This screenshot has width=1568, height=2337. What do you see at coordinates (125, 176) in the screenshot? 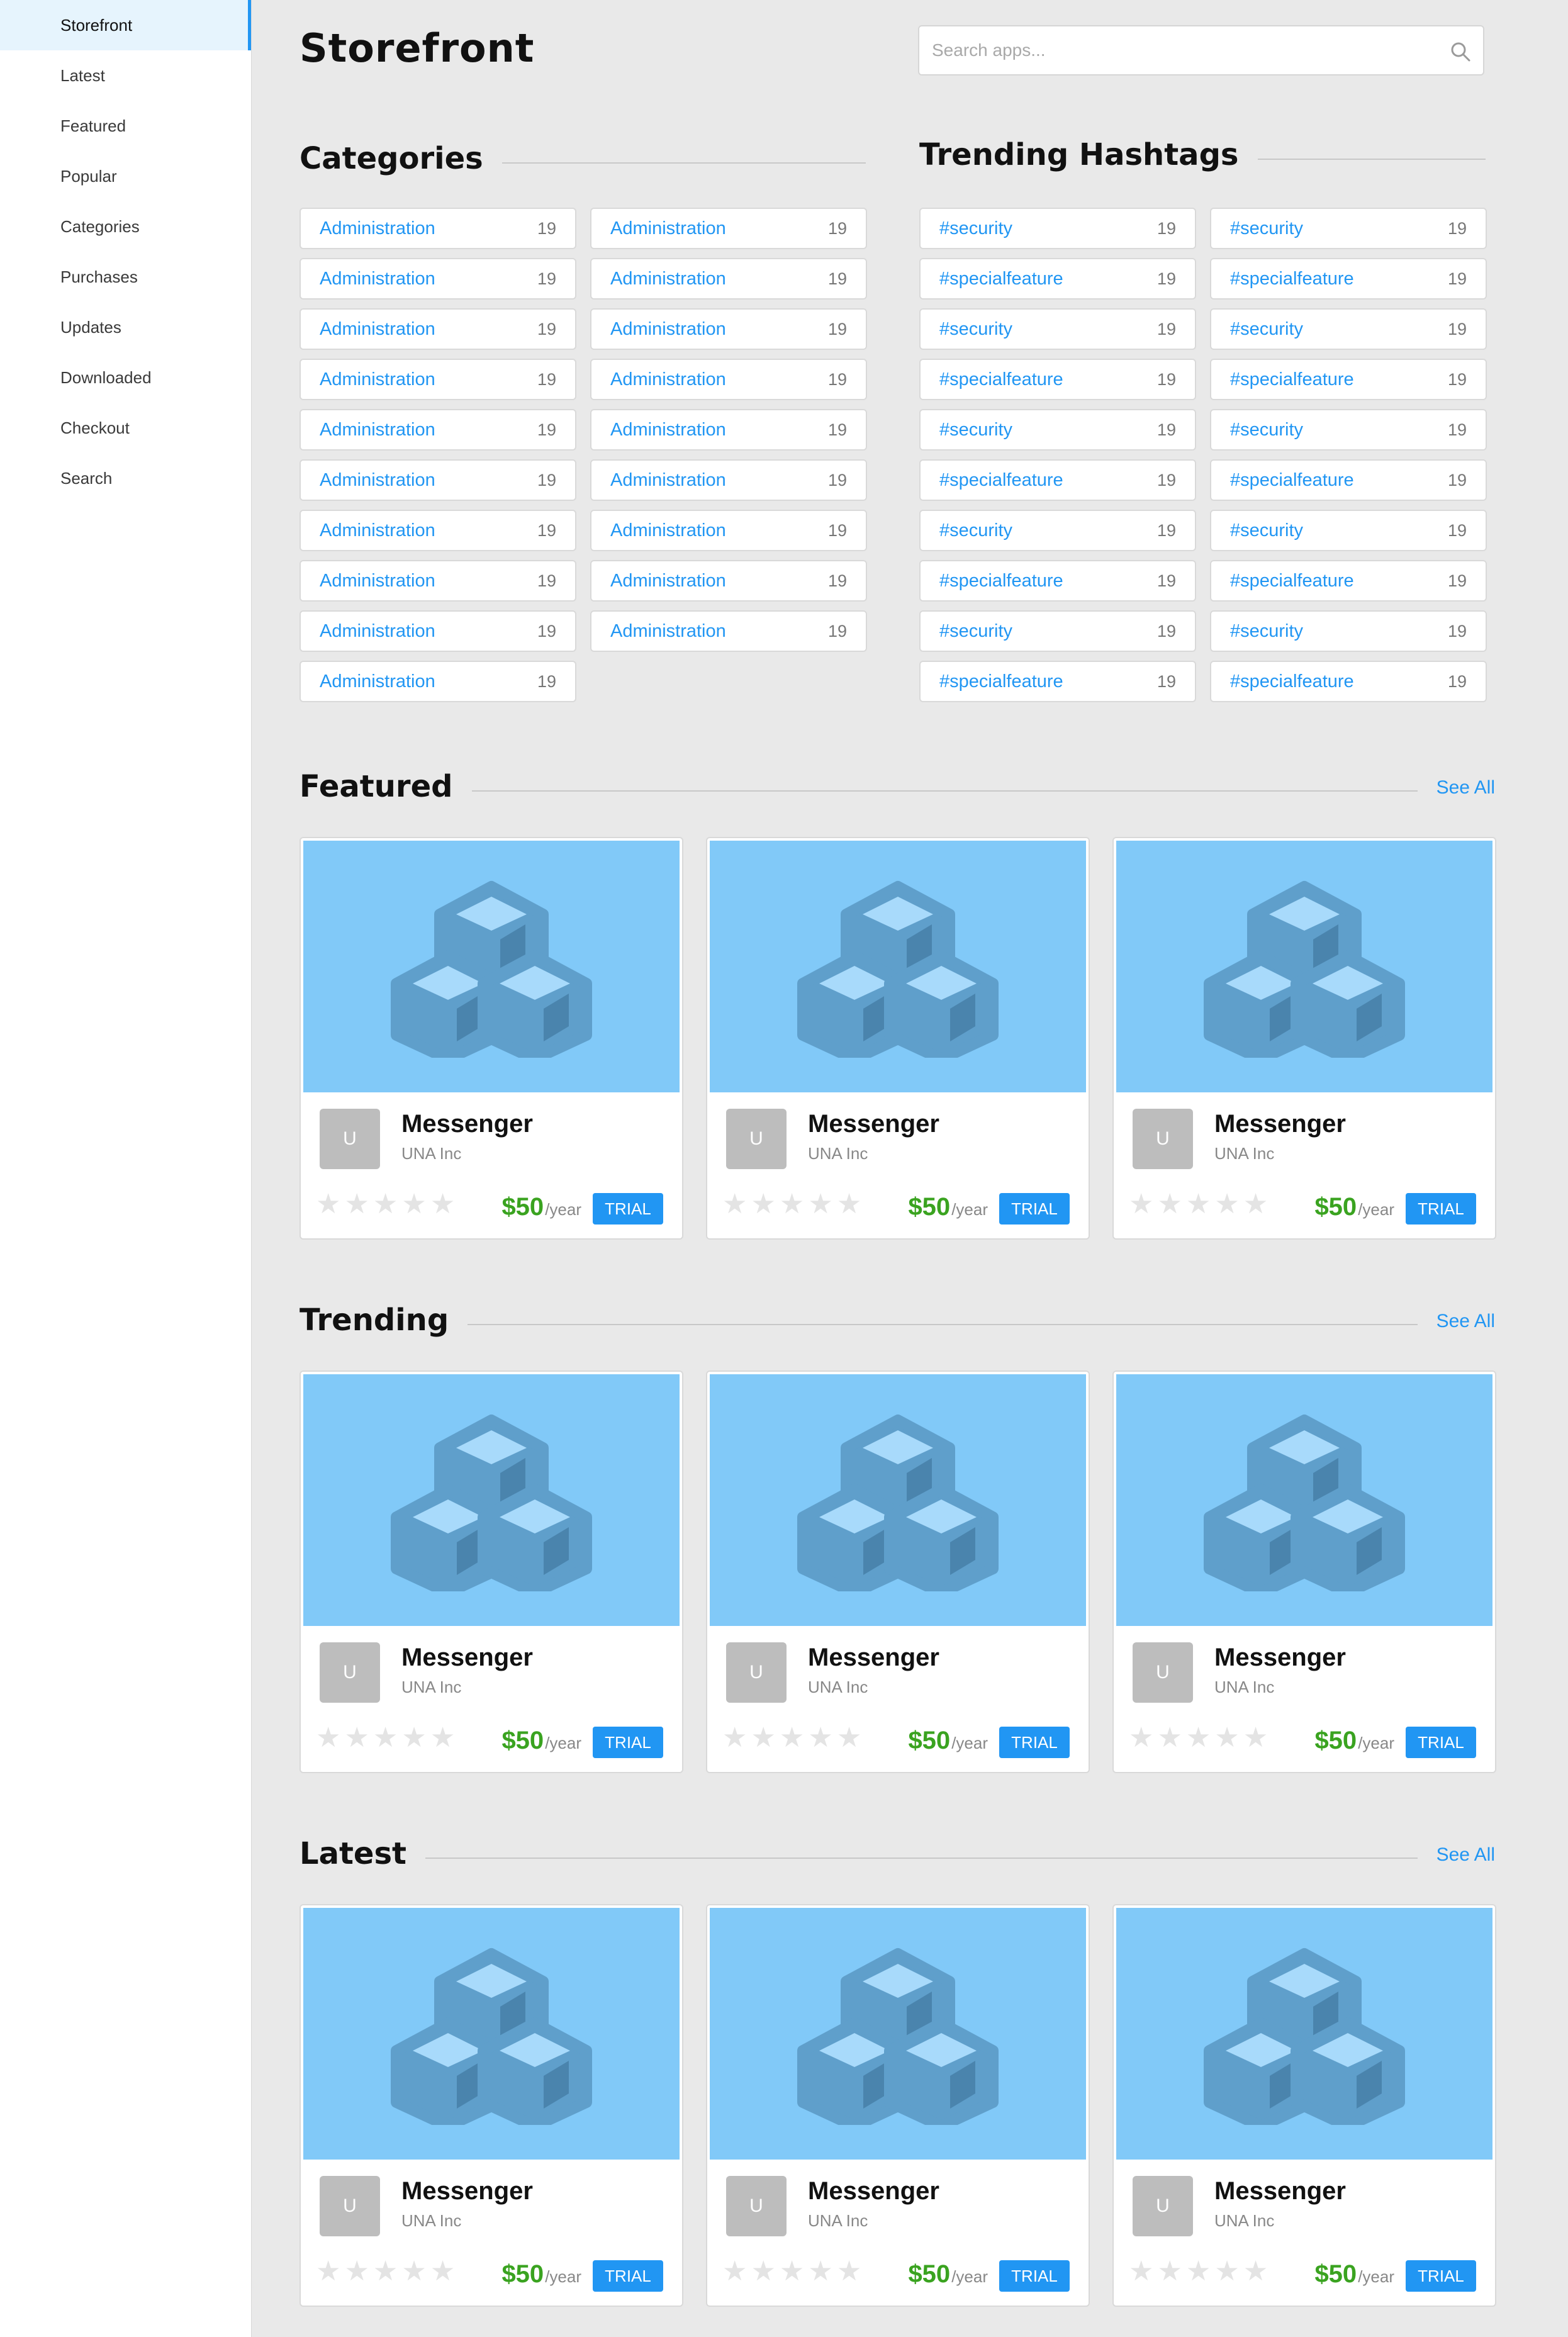
I see `sidebar-item-popular: Popular` at bounding box center [125, 176].